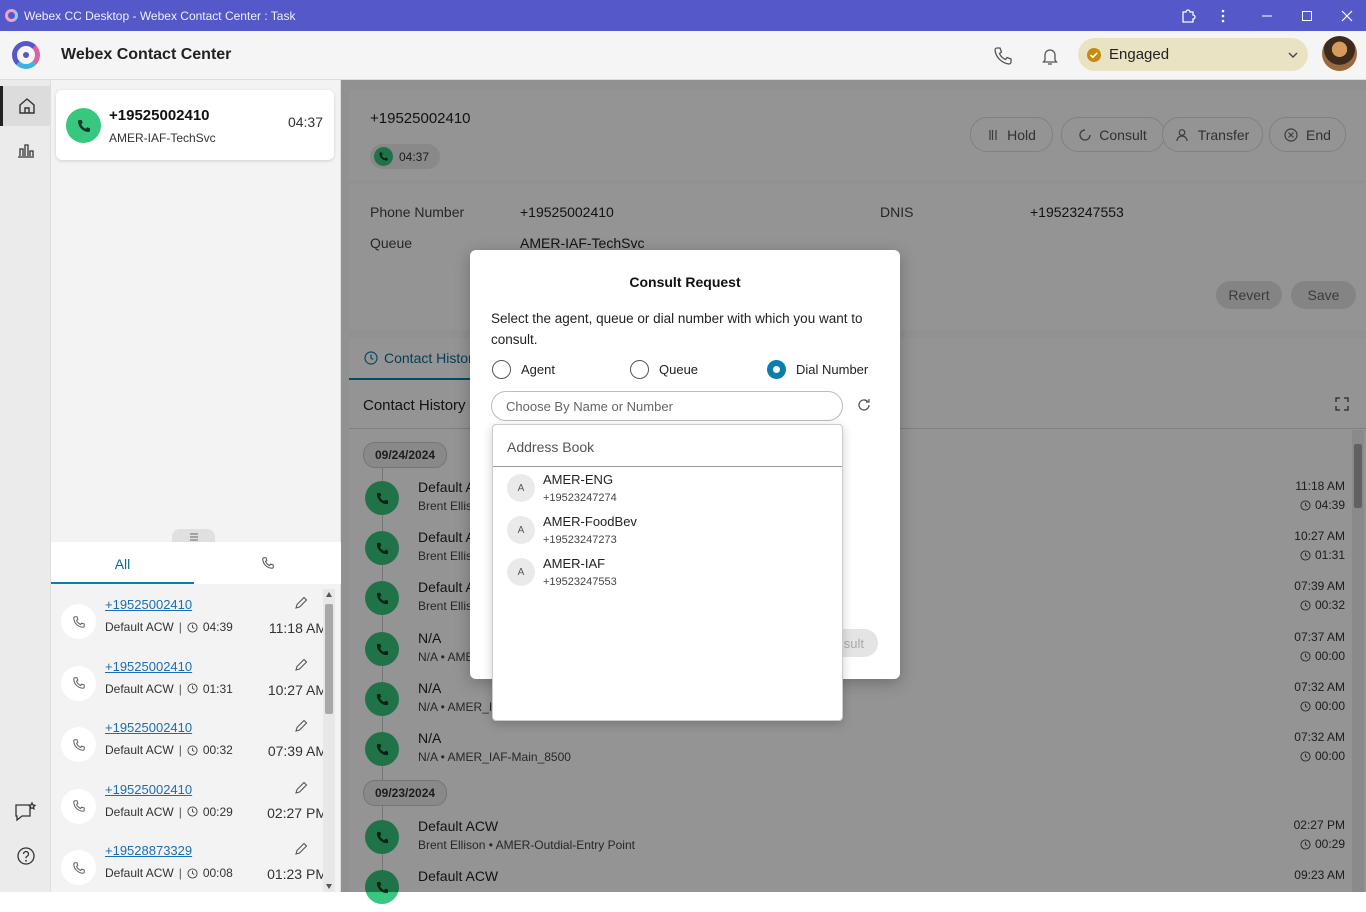 The image size is (1366, 912). What do you see at coordinates (148, 850) in the screenshot?
I see `history-number-link: +19528873329` at bounding box center [148, 850].